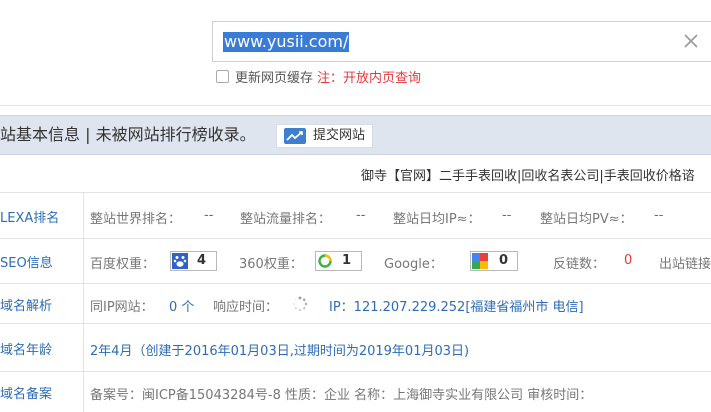  Describe the element at coordinates (355, 174) in the screenshot. I see `ad-row: 御寺【官网】二手手表回收|回收名表公司|手表回收价格谘` at that location.